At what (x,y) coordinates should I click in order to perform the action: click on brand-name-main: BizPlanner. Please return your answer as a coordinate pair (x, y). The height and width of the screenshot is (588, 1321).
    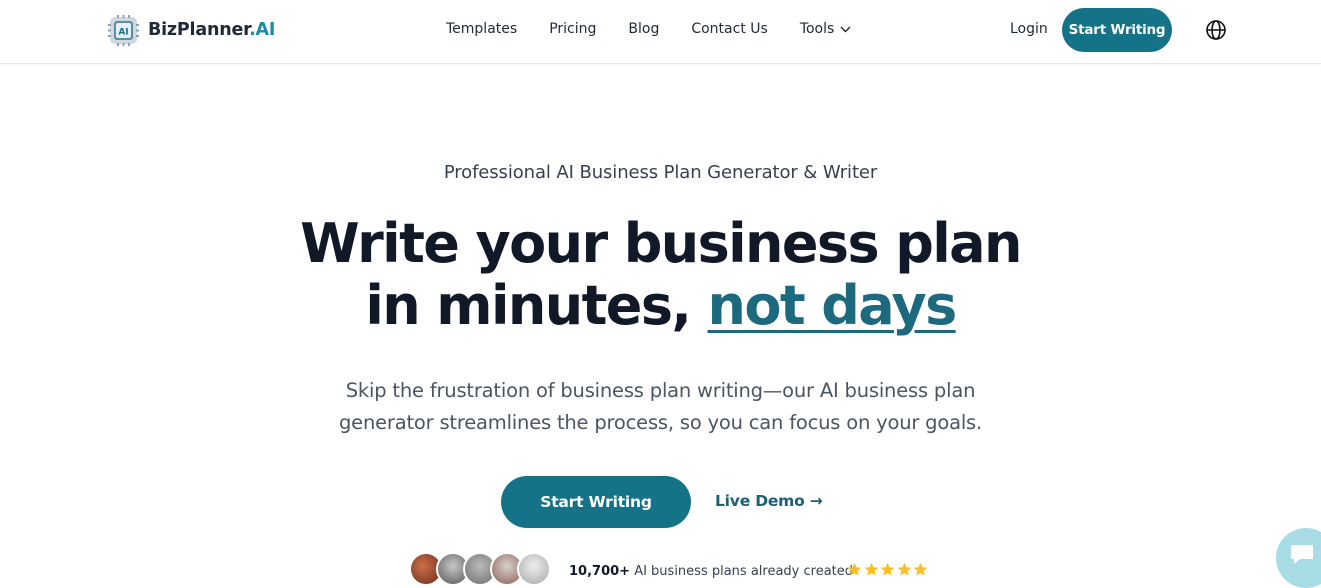
    Looking at the image, I should click on (199, 30).